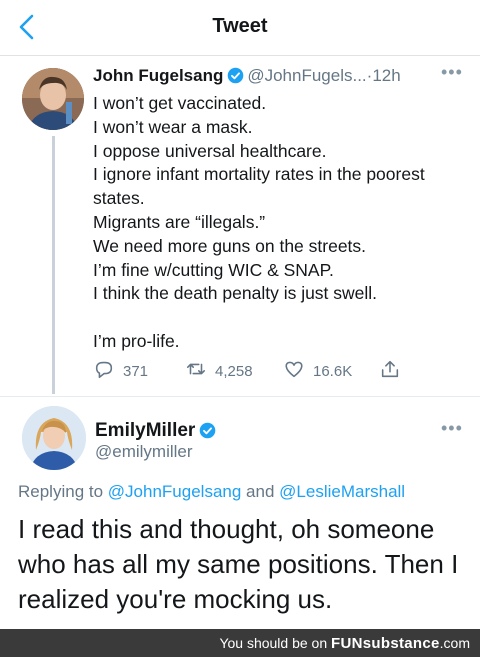 This screenshot has width=480, height=657. I want to click on page-title: Tweet, so click(240, 26).